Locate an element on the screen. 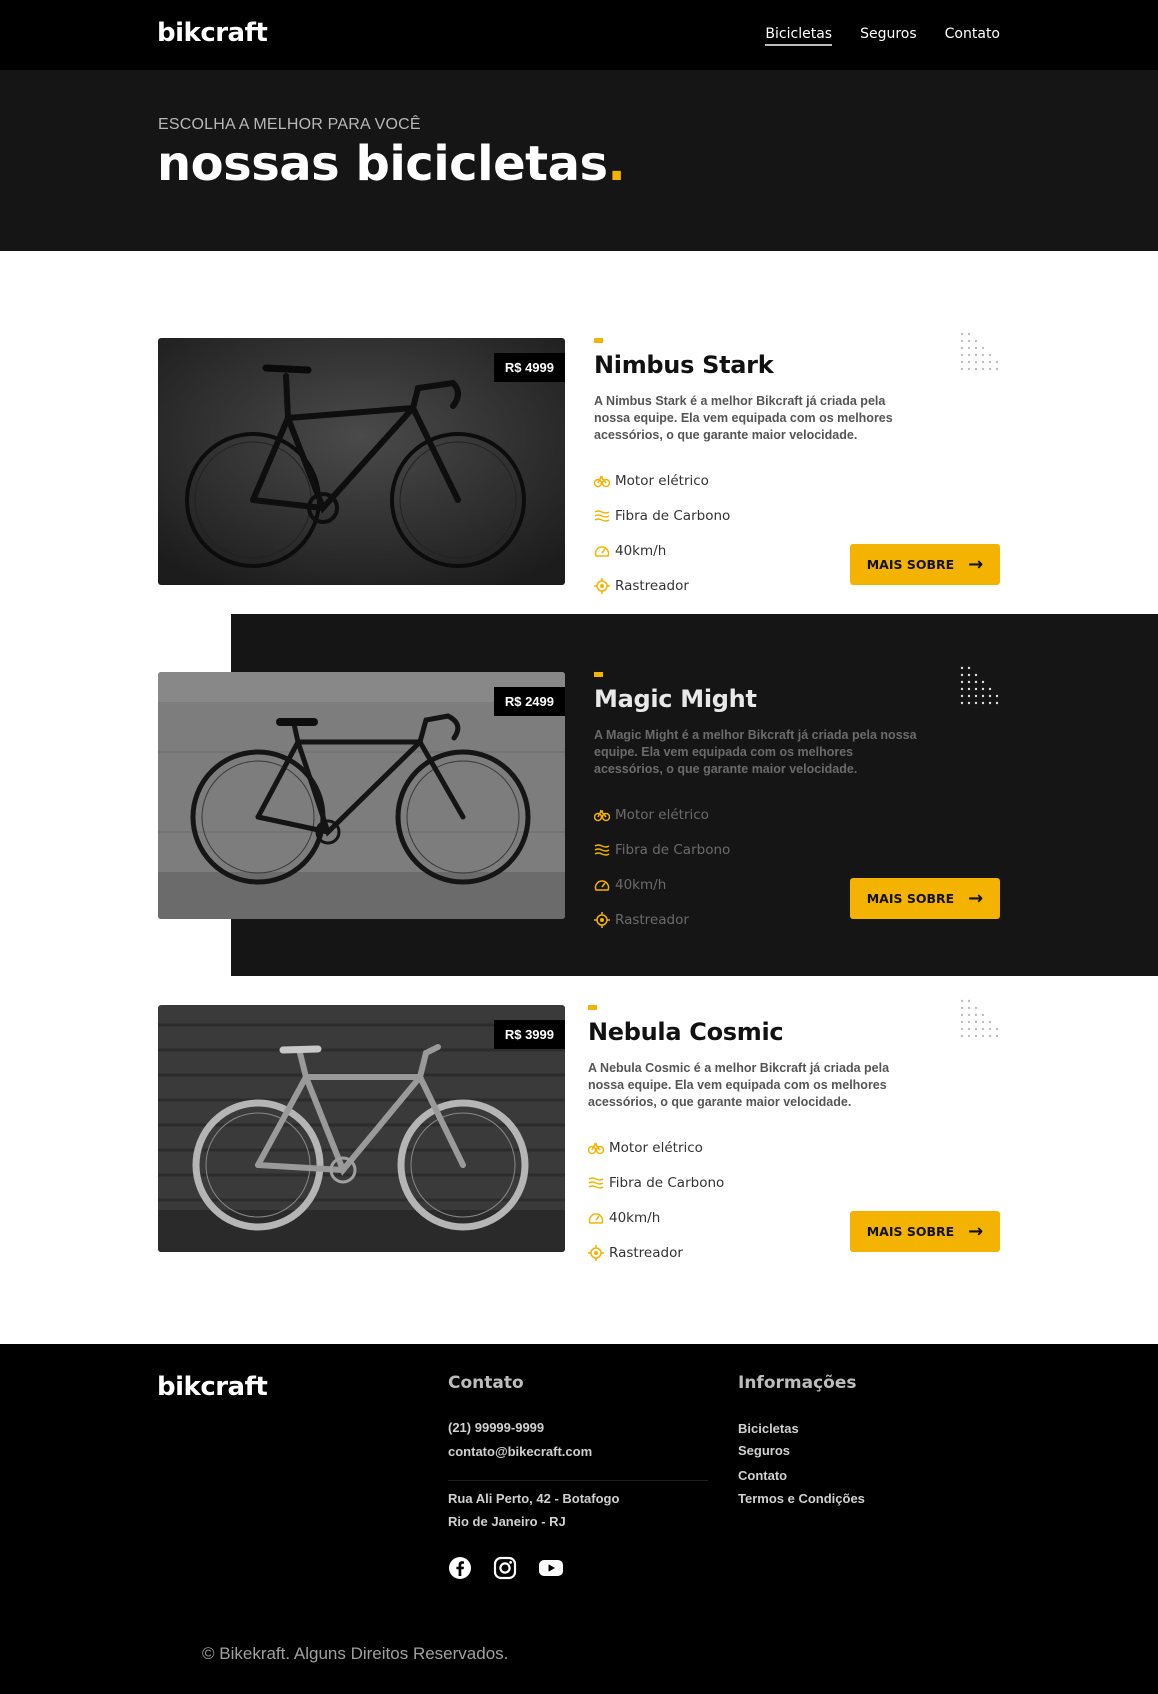 The height and width of the screenshot is (1694, 1158). price-badge: R$ 2499 is located at coordinates (529, 701).